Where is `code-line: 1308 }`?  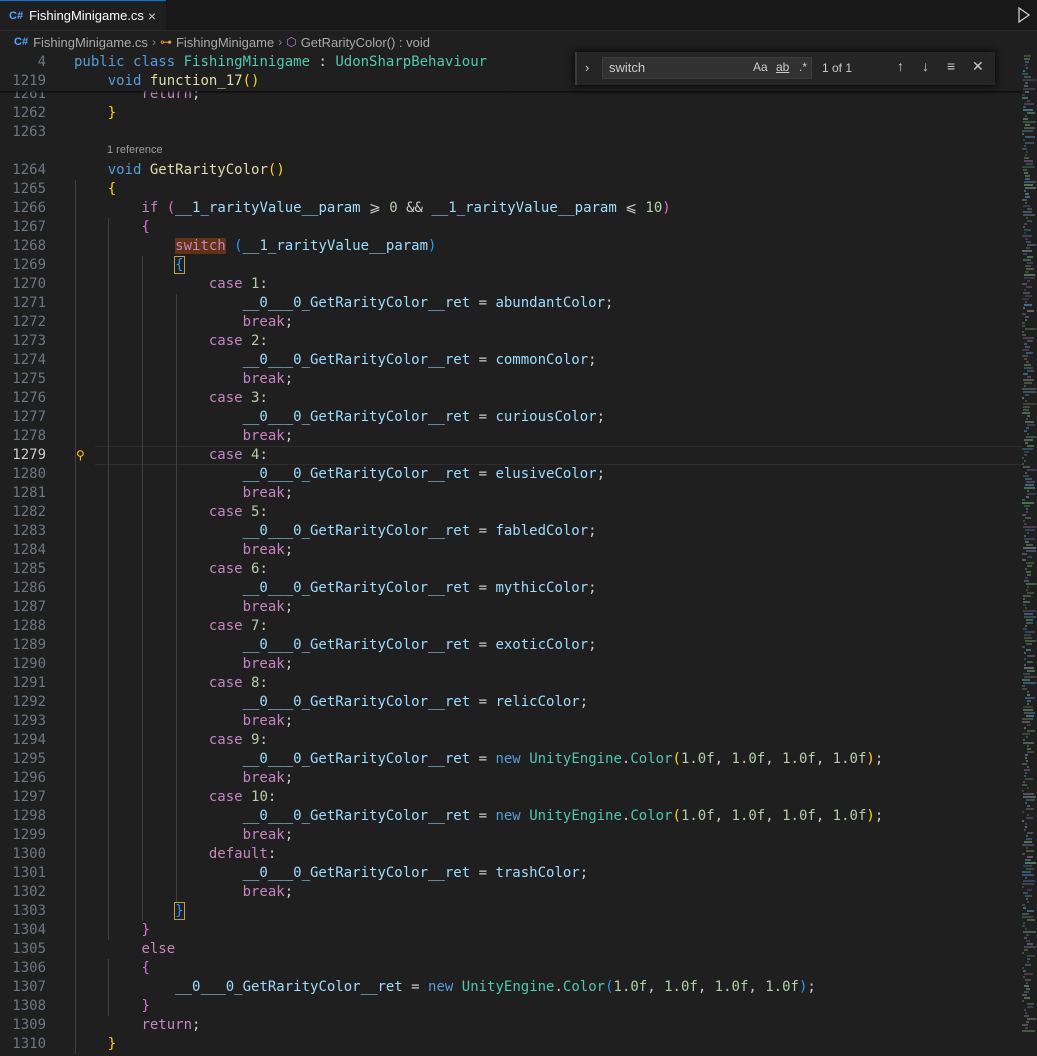 code-line: 1308 } is located at coordinates (511, 1006).